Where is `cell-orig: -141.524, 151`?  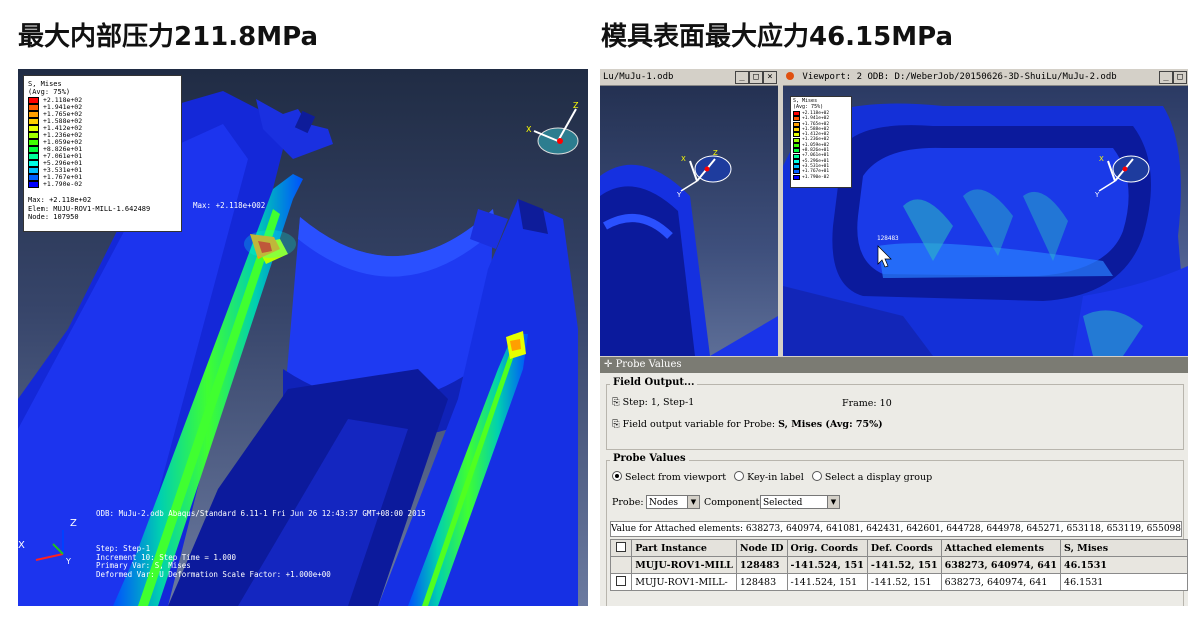 cell-orig: -141.524, 151 is located at coordinates (827, 582).